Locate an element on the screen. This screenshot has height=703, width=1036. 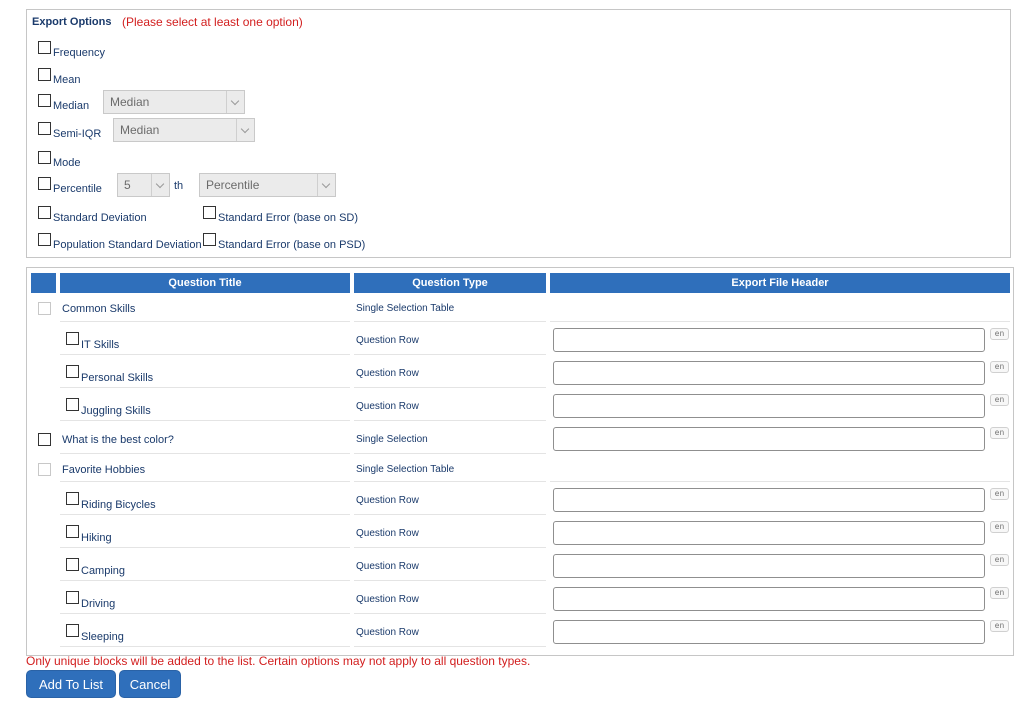
question-title-cell: Driving is located at coordinates (91, 600).